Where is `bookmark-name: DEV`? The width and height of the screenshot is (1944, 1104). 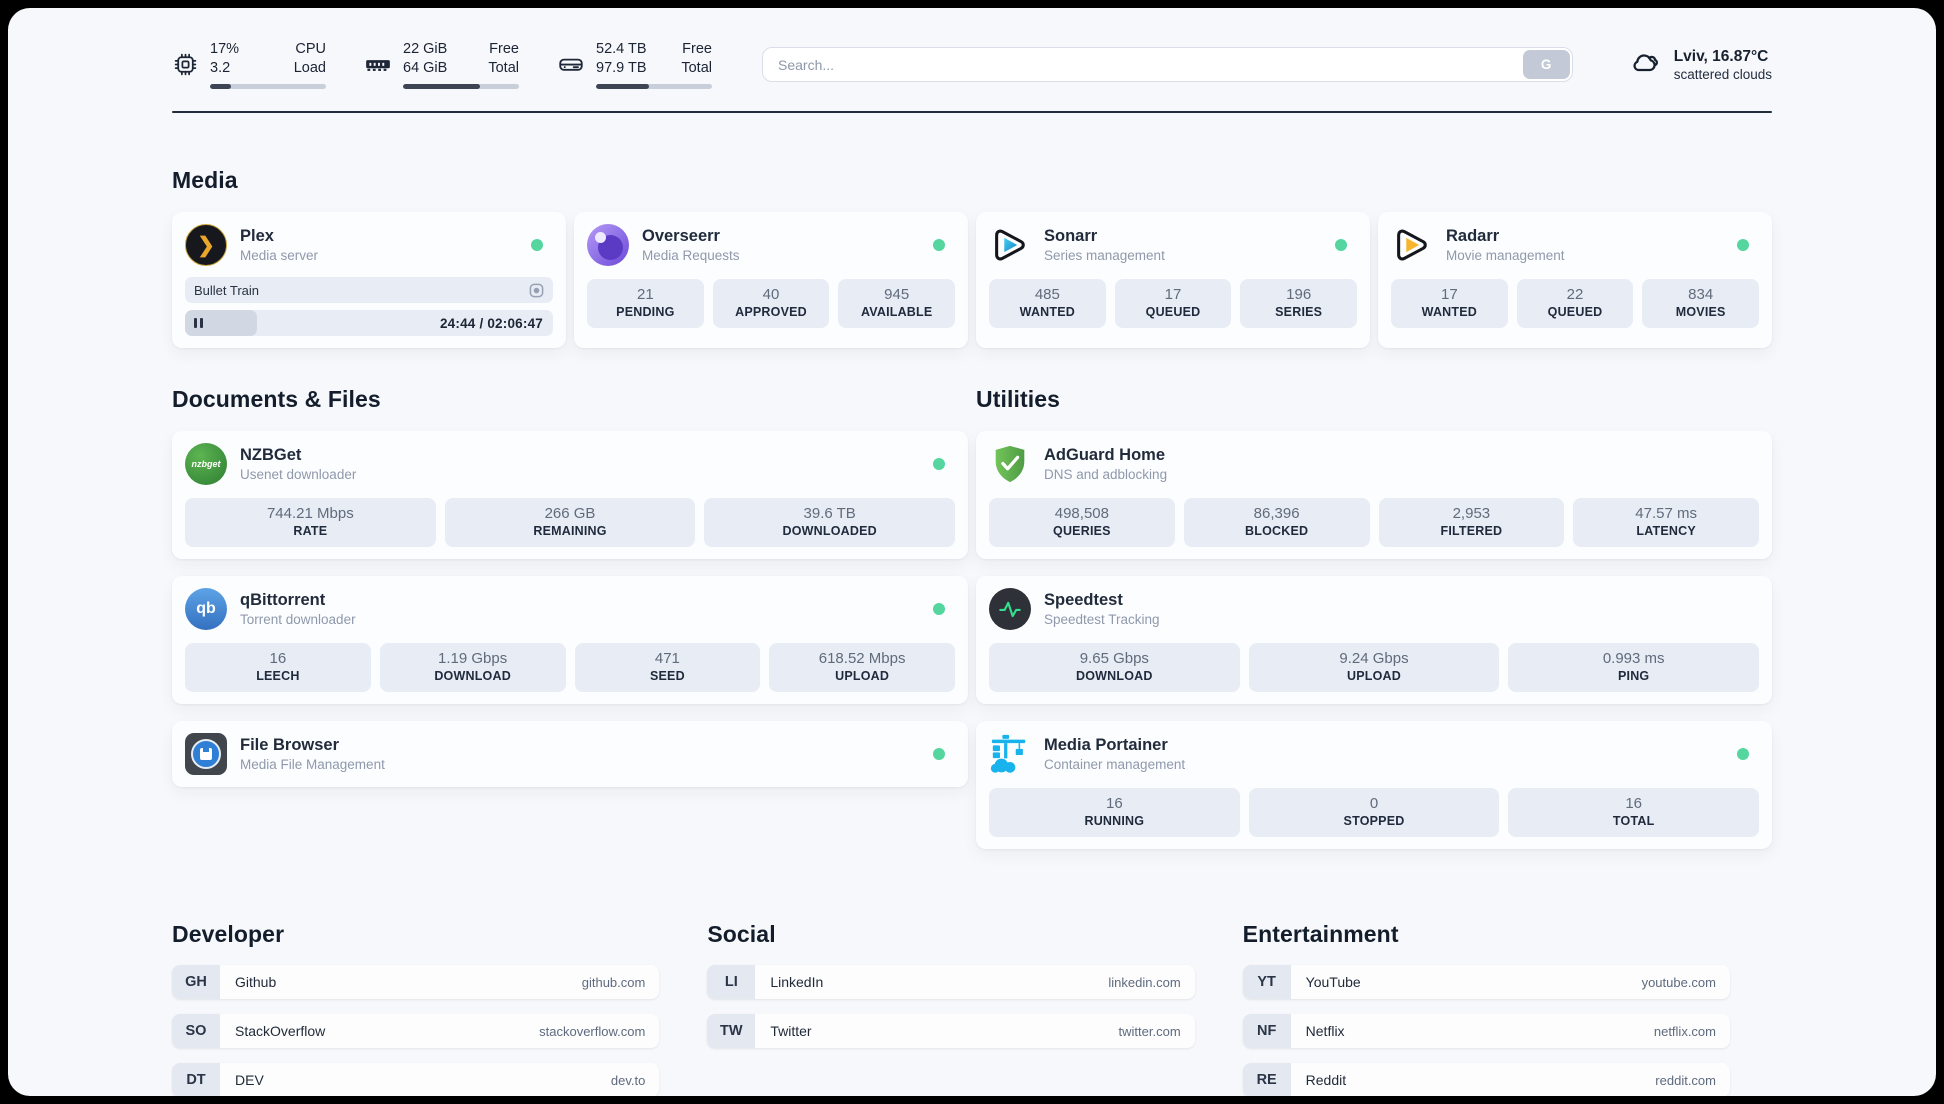
bookmark-name: DEV is located at coordinates (249, 1080).